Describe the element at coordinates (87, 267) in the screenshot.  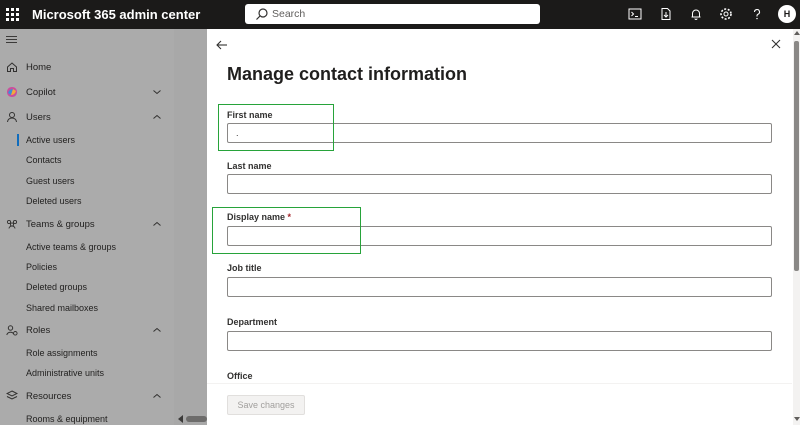
I see `sidebar-item-policies: Policies` at that location.